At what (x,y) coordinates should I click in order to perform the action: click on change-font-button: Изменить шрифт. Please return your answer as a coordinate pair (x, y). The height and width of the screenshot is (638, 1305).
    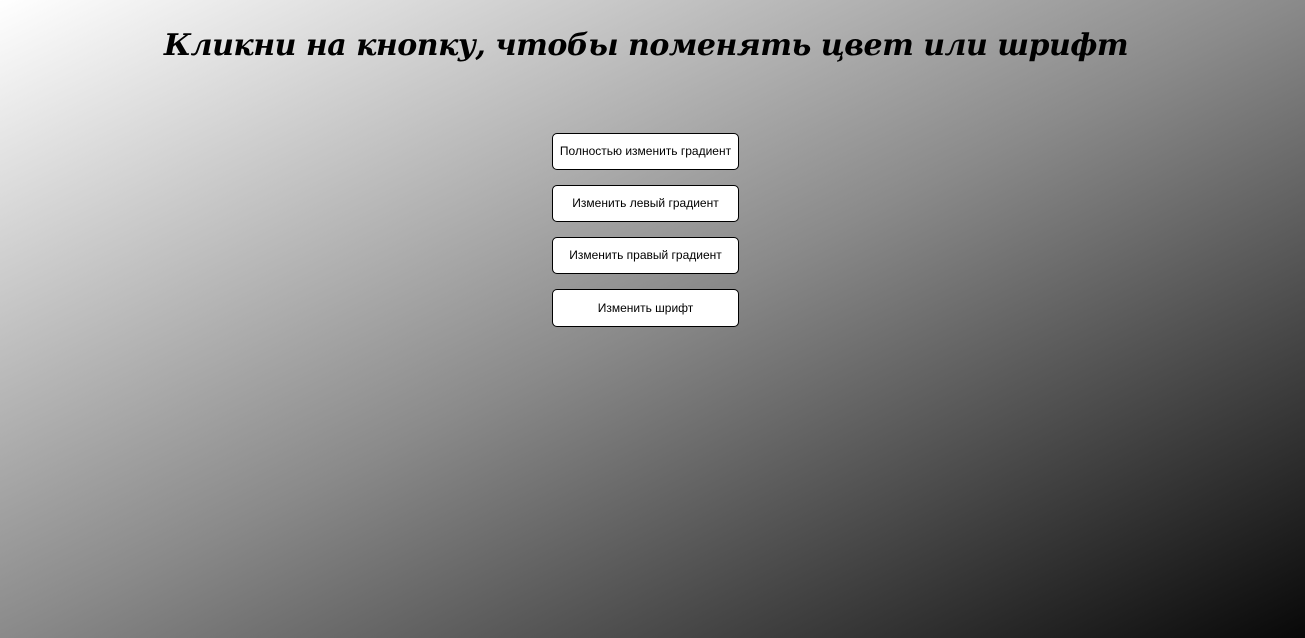
    Looking at the image, I should click on (645, 308).